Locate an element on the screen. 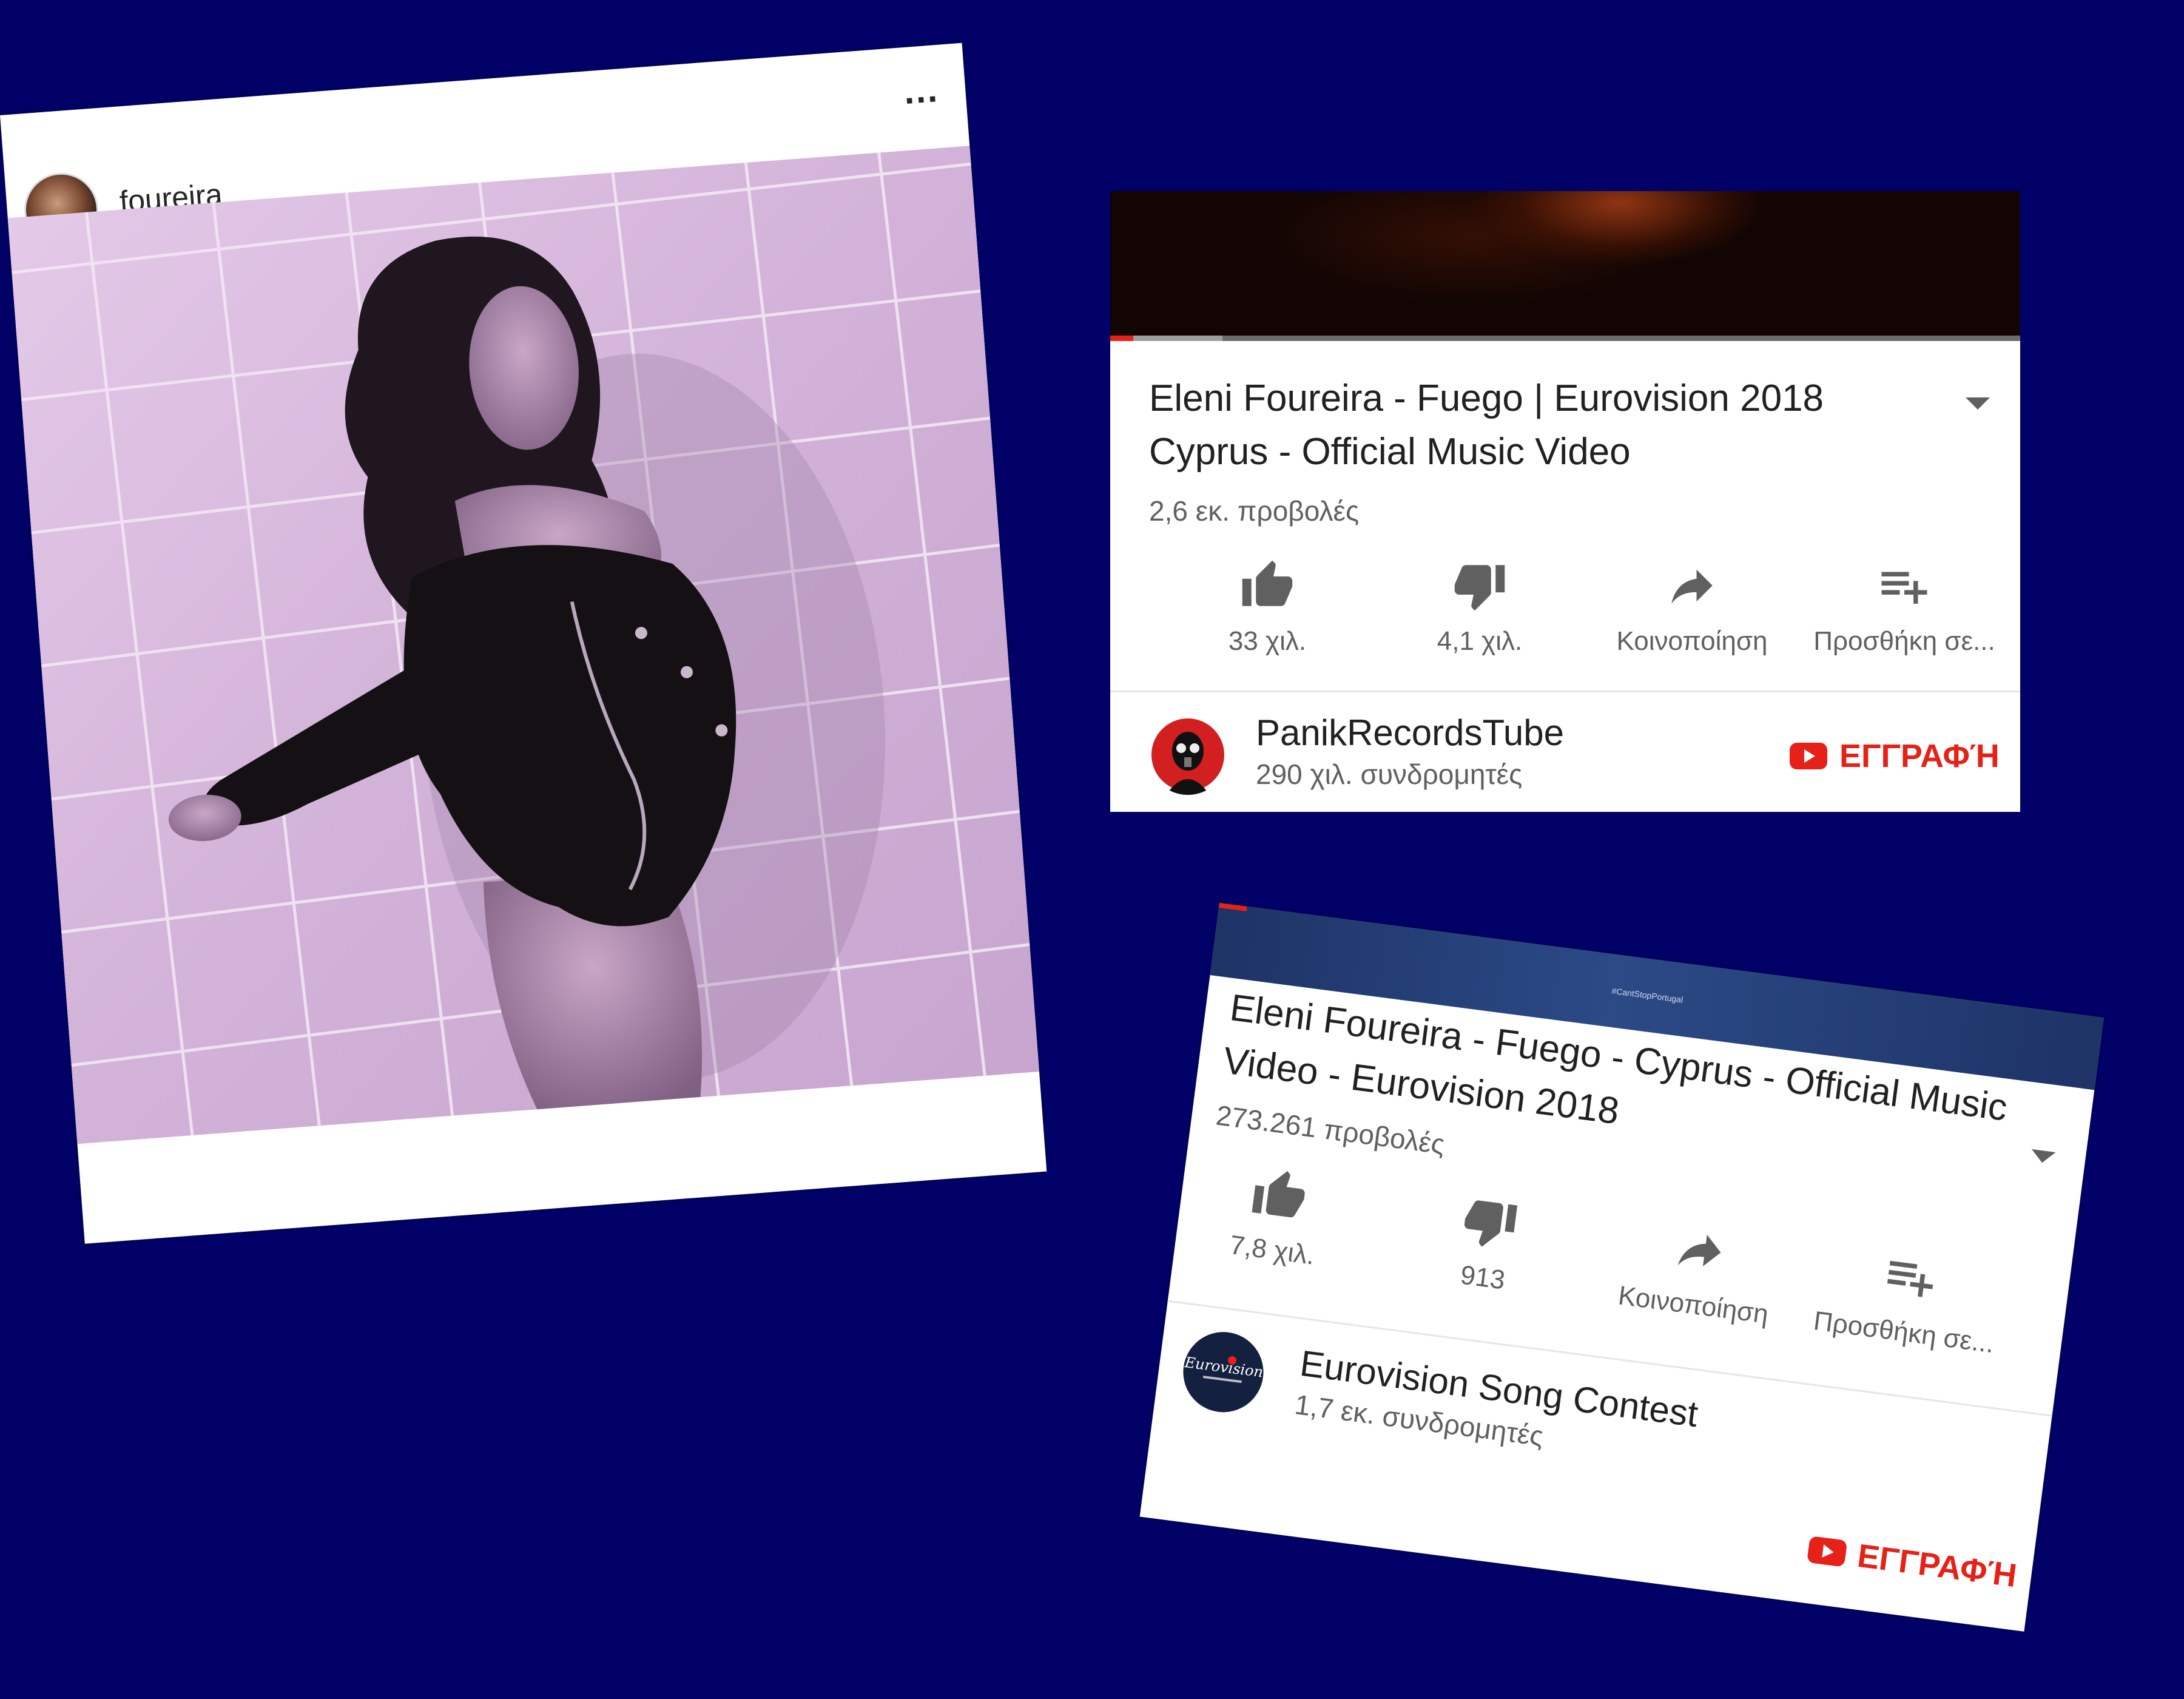  channel-avatar is located at coordinates (1188, 755).